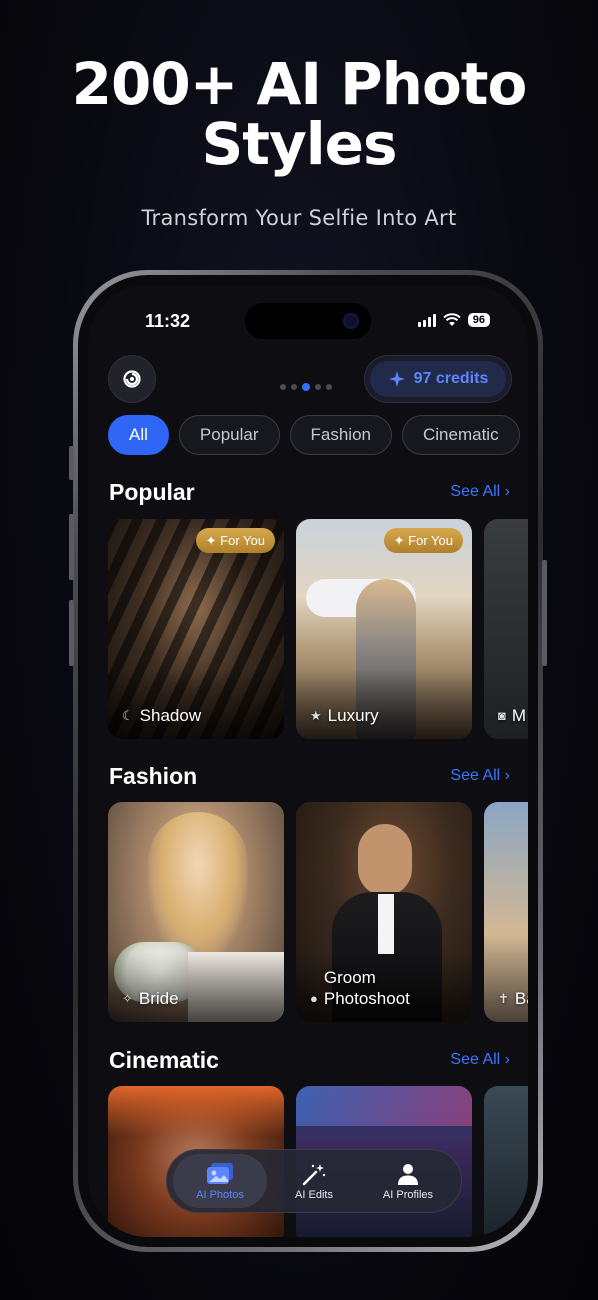  Describe the element at coordinates (196, 629) in the screenshot. I see `style-card-shadow: ✦ For You ☾ Shadow` at that location.